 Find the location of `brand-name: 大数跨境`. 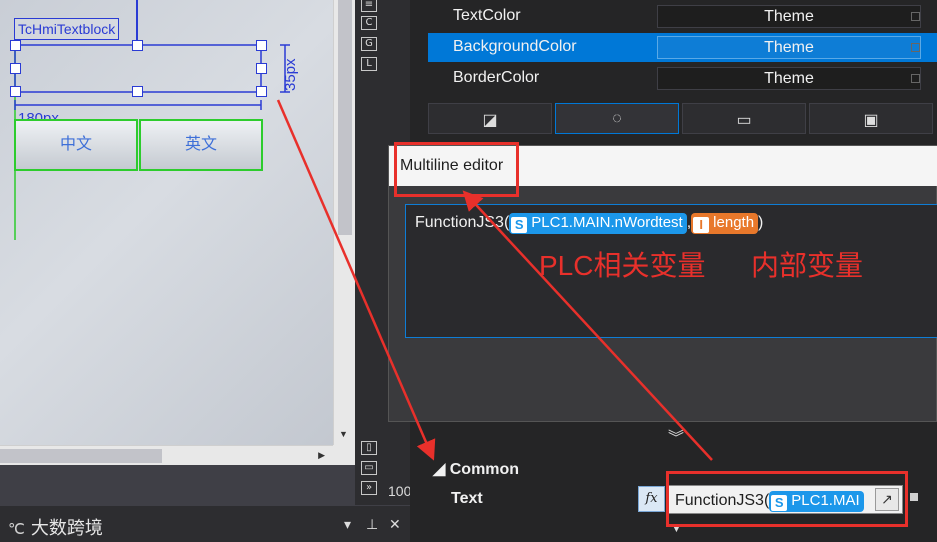

brand-name: 大数跨境 is located at coordinates (66, 528).